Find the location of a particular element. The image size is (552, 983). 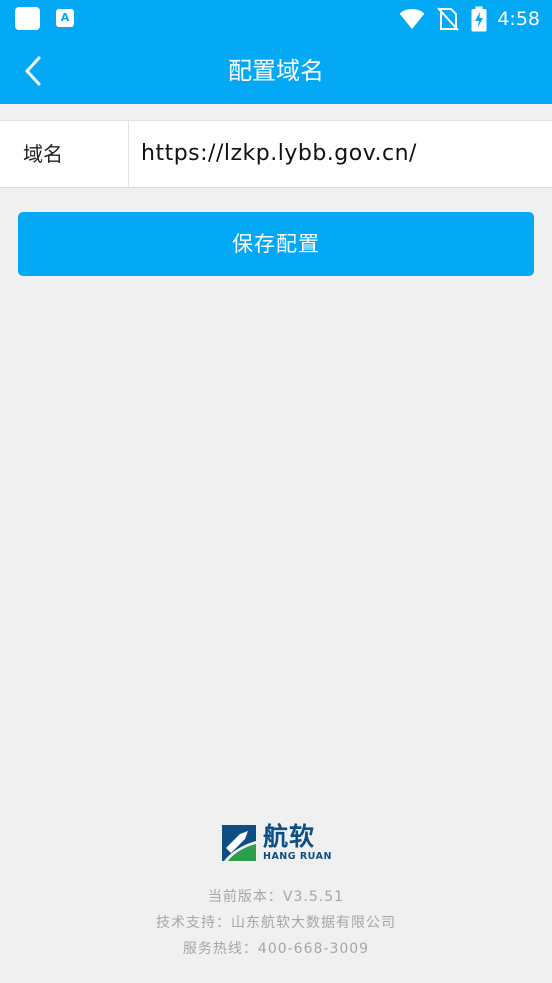

hangruan-logo-icon is located at coordinates (239, 843).